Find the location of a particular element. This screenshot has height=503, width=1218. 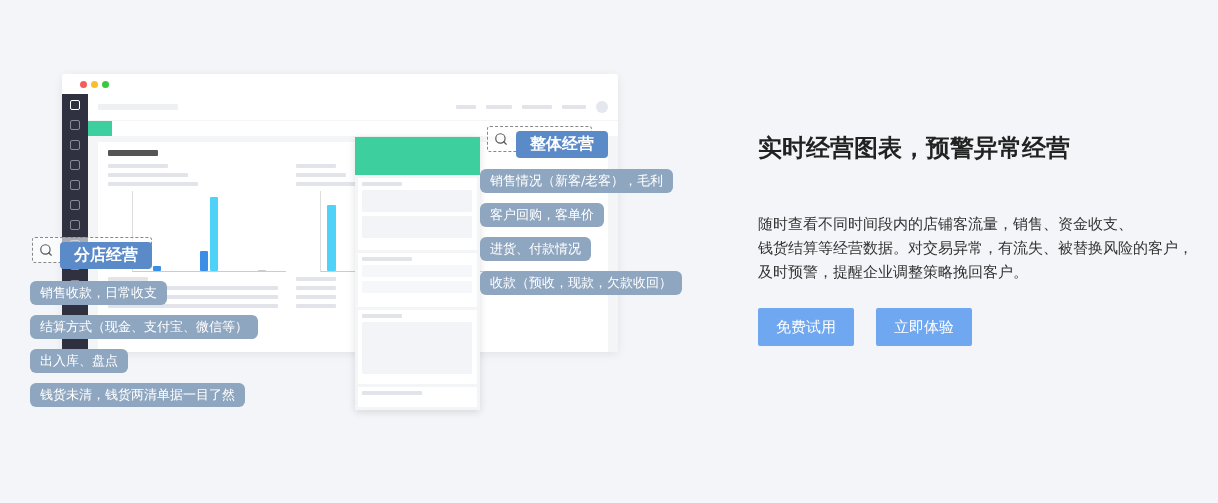

description: 随时查看不同时间段内的店铺客流量，销售、资金收支、 钱货结算等经营数据。对交易异常，有流失、被替换风险的客户， 及时预警，提醒企业调整策略挽回客户。 is located at coordinates (976, 248).